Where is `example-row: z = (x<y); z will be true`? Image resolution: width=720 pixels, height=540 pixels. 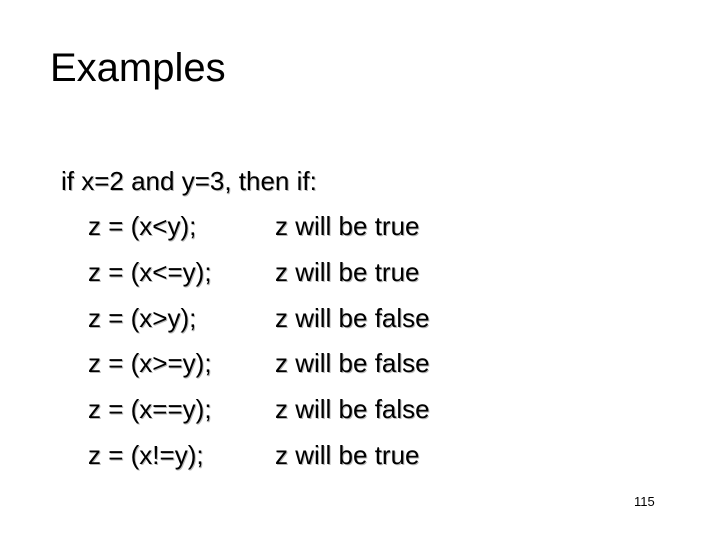 example-row: z = (x<y); z will be true is located at coordinates (254, 226).